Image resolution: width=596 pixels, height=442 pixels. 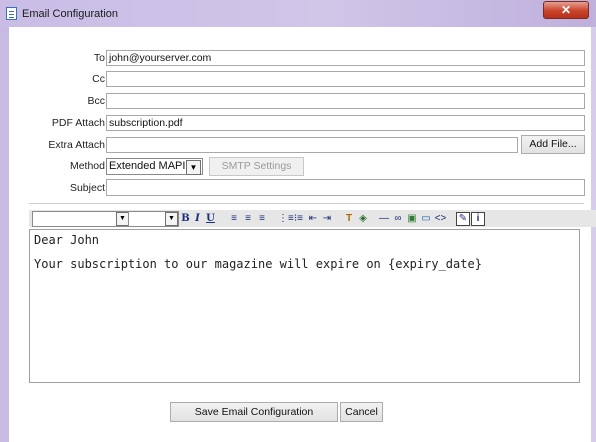 I want to click on editor-line: Dear John, so click(x=67, y=240).